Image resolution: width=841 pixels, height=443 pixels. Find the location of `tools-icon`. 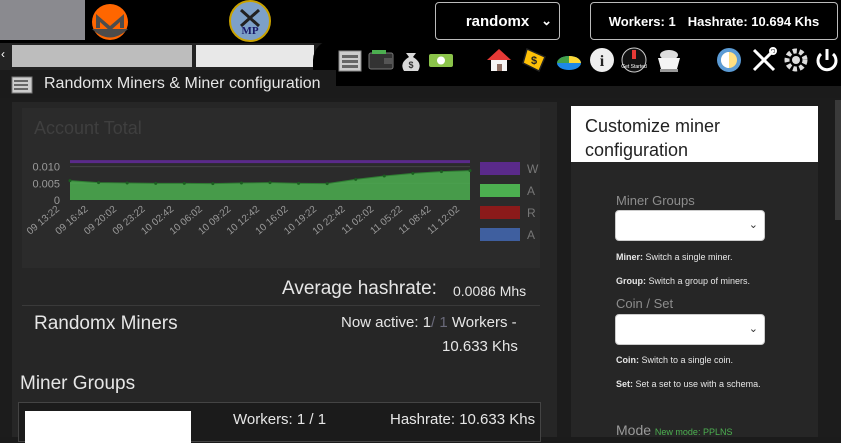

tools-icon is located at coordinates (764, 60).